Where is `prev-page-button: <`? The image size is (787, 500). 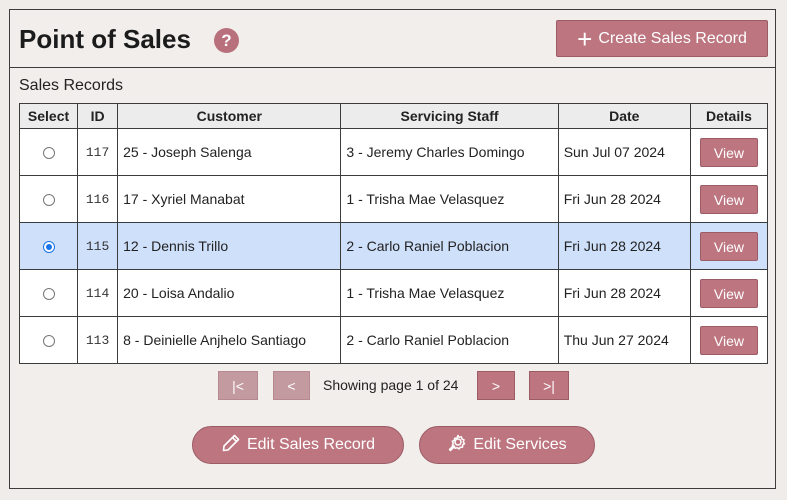
prev-page-button: < is located at coordinates (291, 385).